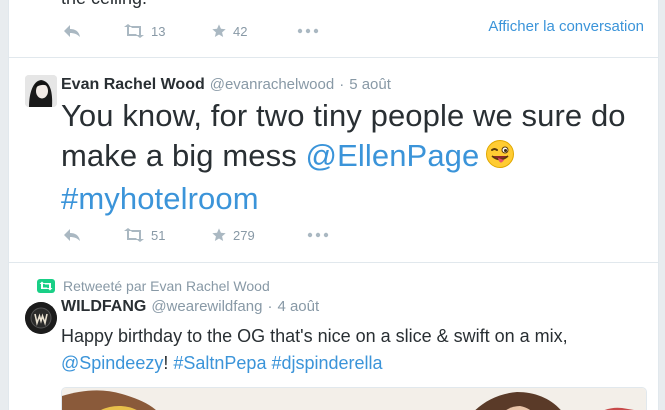  I want to click on retweet-context: Retweeté par Evan Rachel Wood, so click(153, 286).